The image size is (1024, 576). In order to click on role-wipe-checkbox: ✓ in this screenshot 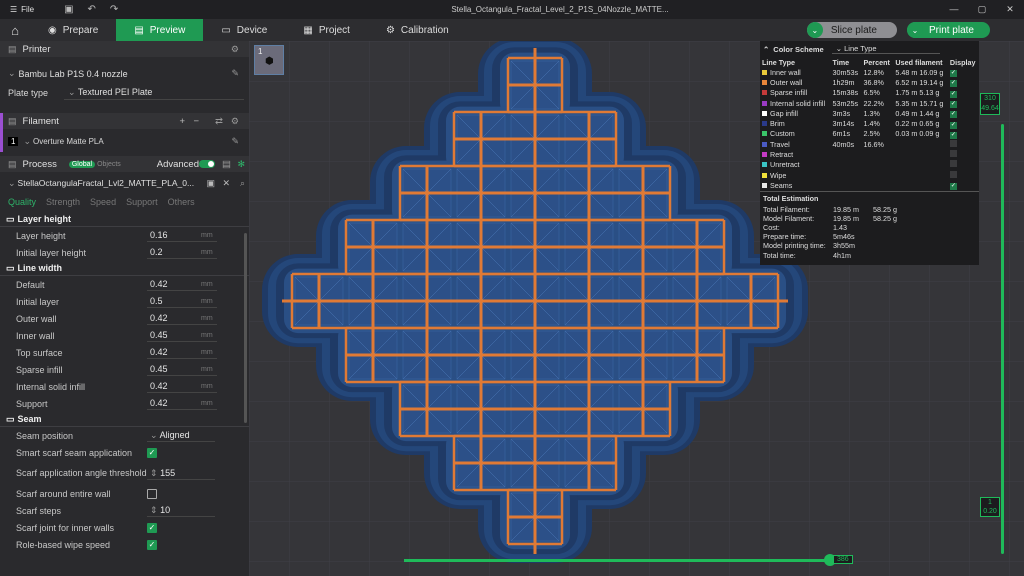, I will do `click(152, 544)`.